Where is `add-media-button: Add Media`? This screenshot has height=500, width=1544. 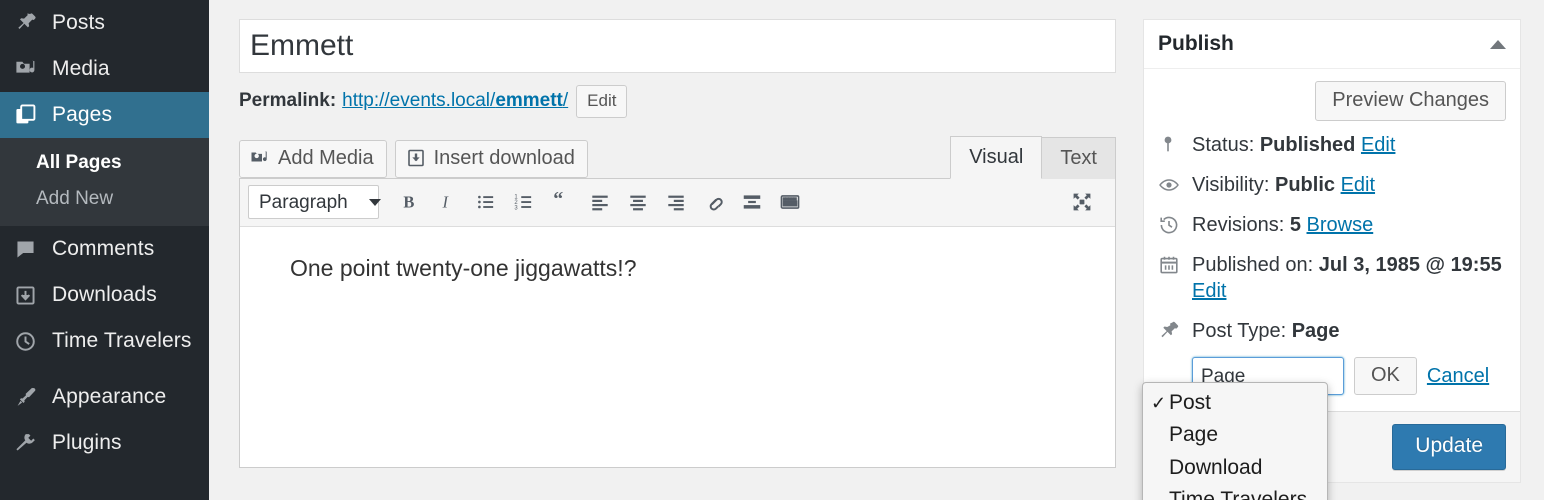
add-media-button: Add Media is located at coordinates (313, 158).